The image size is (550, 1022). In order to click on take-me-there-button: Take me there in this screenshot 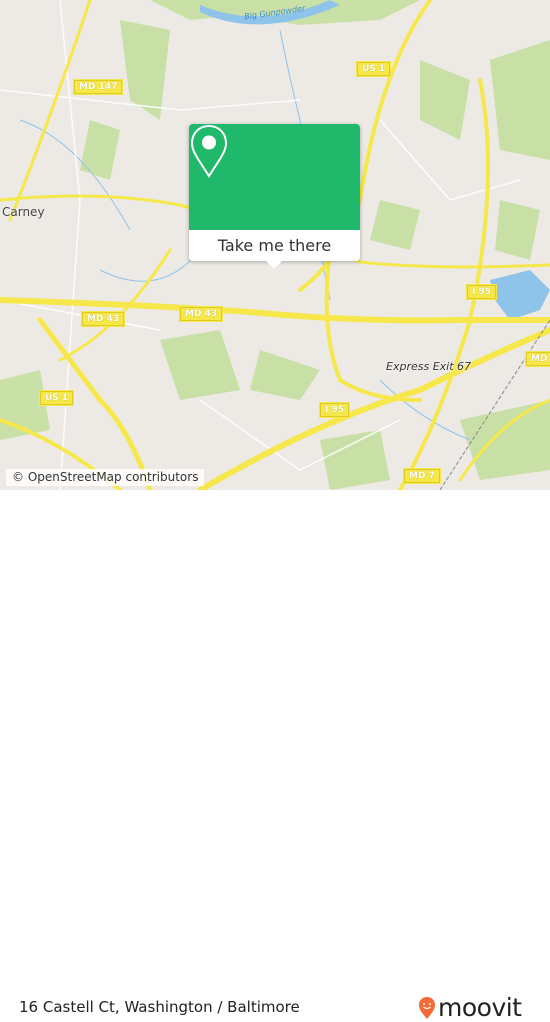, I will do `click(274, 245)`.